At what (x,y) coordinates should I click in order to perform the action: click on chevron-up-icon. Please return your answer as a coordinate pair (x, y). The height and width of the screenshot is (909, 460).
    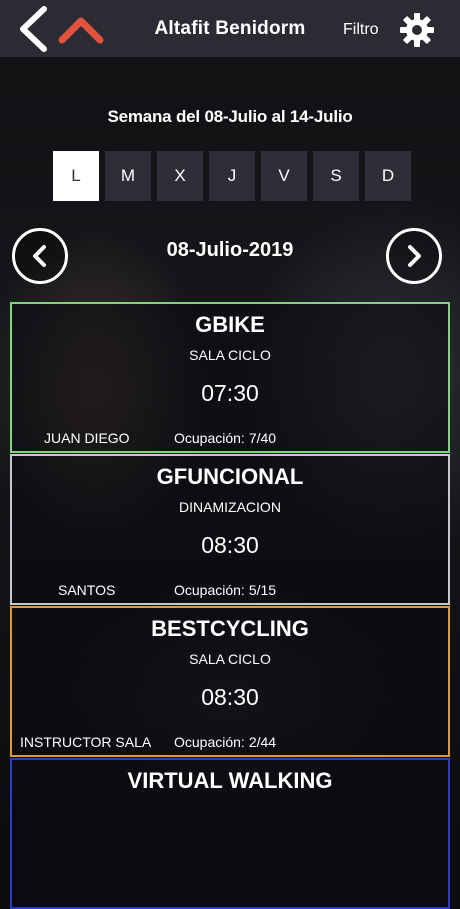
    Looking at the image, I should click on (81, 30).